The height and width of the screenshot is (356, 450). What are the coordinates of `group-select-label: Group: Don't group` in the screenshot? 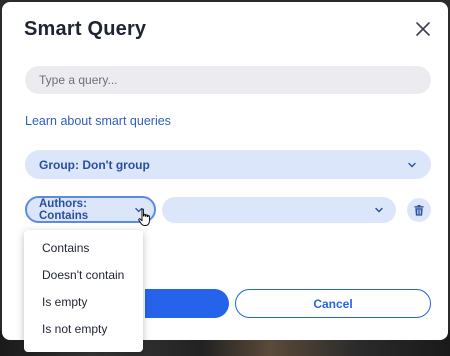 It's located at (94, 164).